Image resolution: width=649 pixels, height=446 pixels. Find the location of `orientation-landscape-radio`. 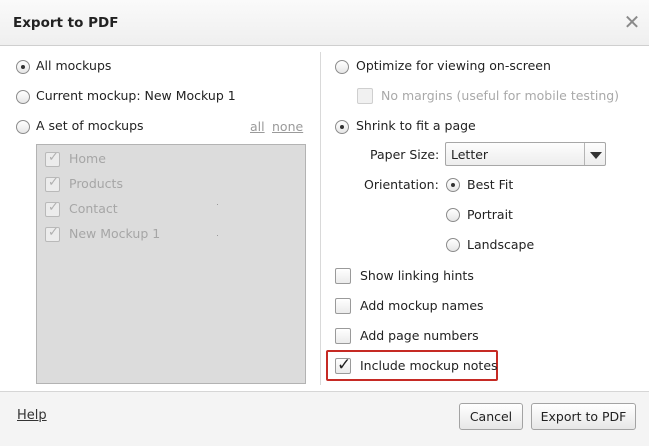

orientation-landscape-radio is located at coordinates (453, 245).